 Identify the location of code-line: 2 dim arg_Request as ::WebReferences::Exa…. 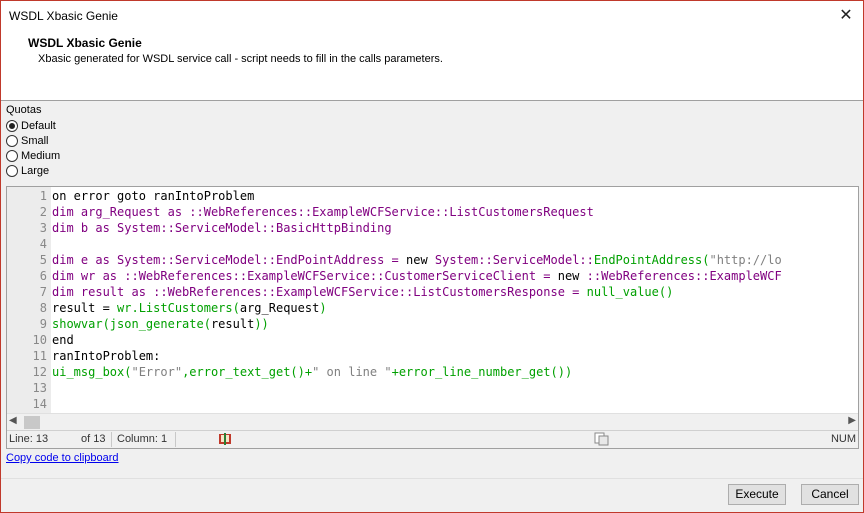
(432, 212).